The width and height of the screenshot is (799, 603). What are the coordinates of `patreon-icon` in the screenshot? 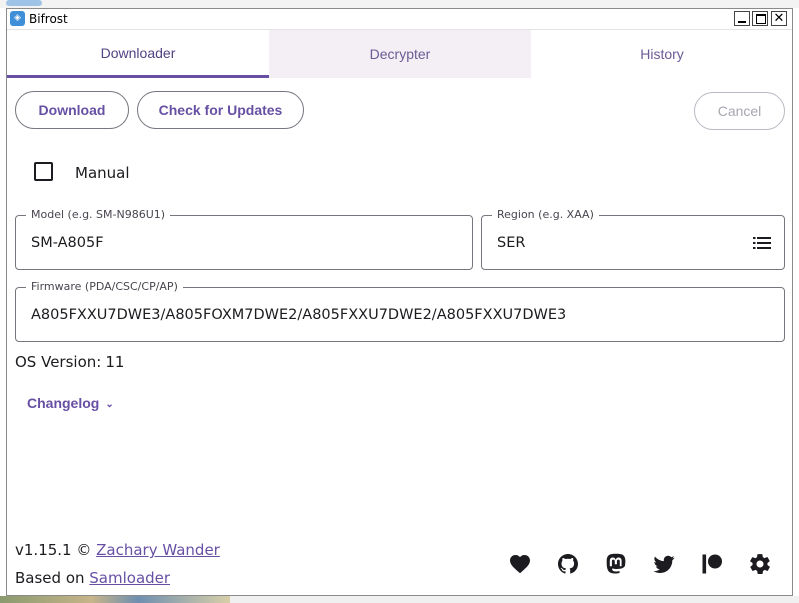 It's located at (712, 564).